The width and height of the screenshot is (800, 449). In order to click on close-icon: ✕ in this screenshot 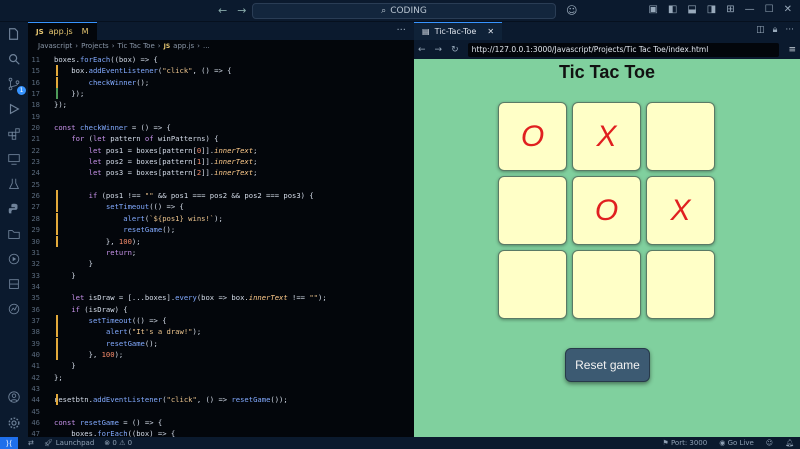, I will do `click(788, 9)`.